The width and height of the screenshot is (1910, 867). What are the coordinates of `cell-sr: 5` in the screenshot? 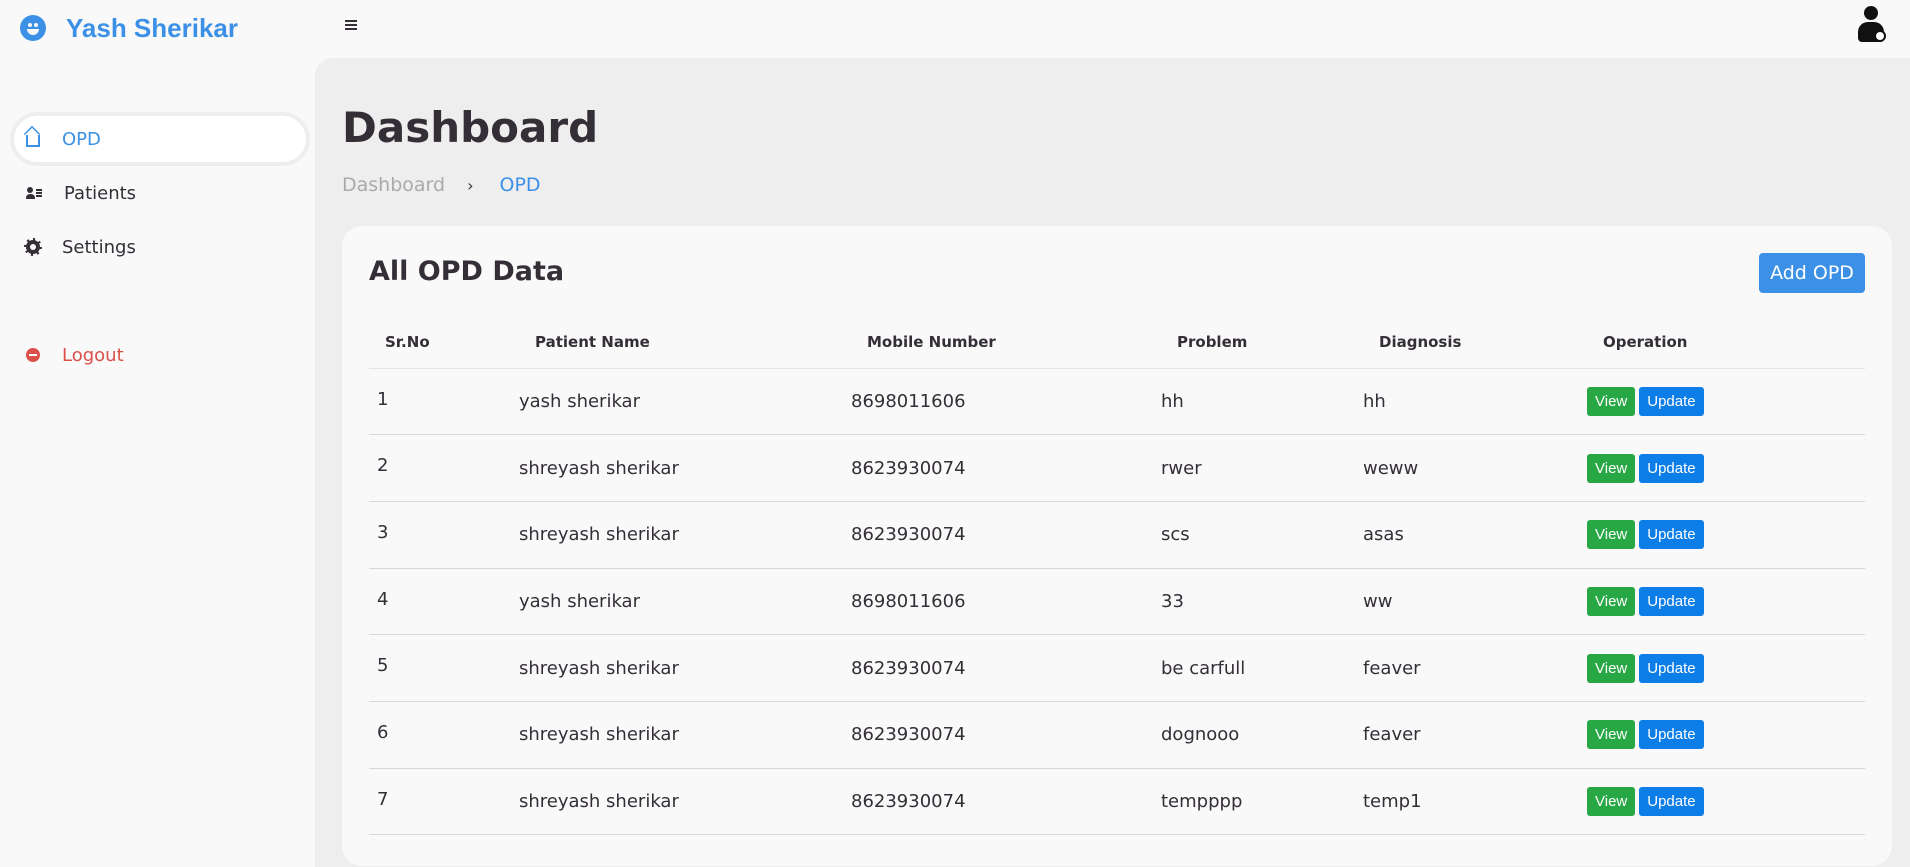 It's located at (444, 668).